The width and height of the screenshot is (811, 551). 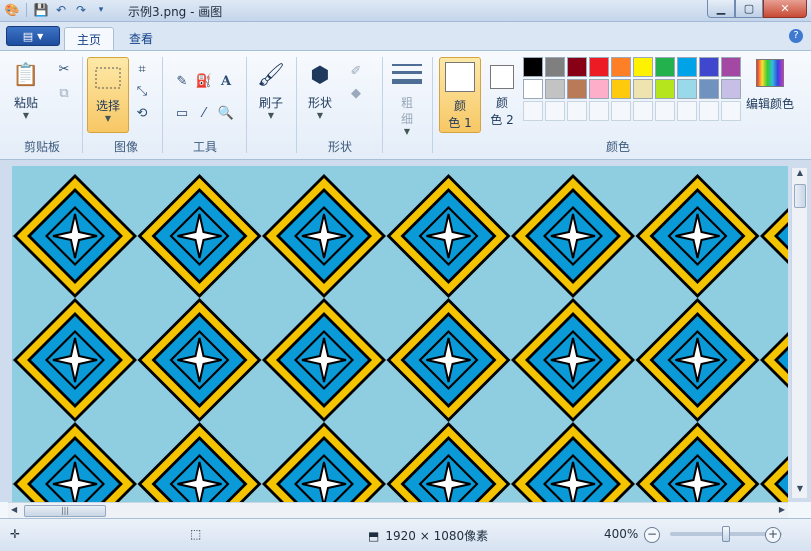 What do you see at coordinates (15, 534) in the screenshot?
I see `cursor-position-icon: ✛` at bounding box center [15, 534].